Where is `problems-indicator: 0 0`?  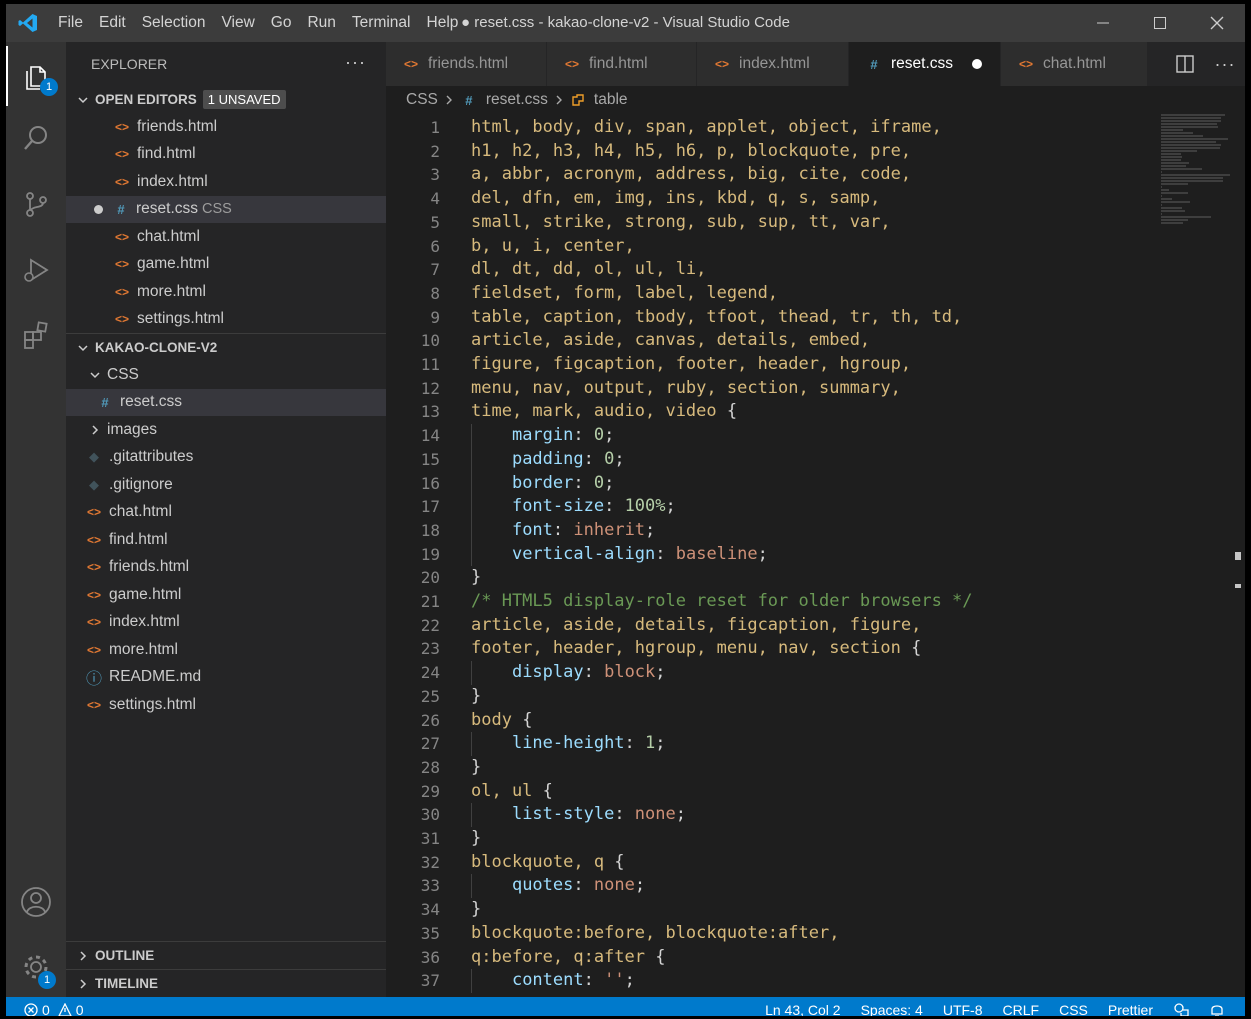
problems-indicator: 0 0 is located at coordinates (45, 1006).